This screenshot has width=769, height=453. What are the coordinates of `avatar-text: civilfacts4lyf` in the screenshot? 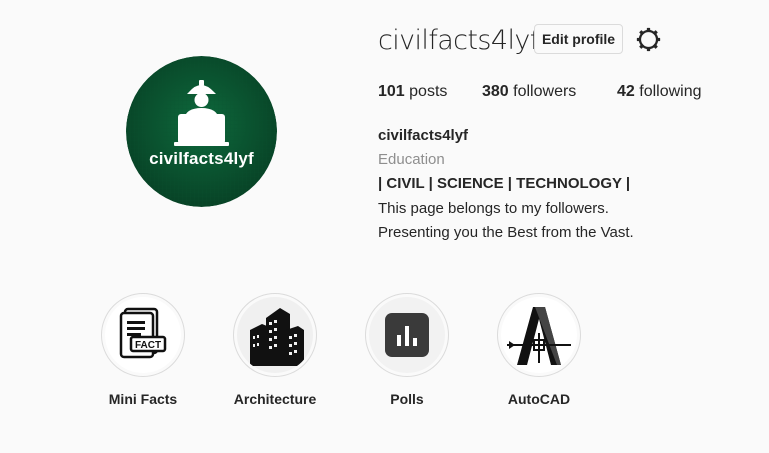 It's located at (201, 158).